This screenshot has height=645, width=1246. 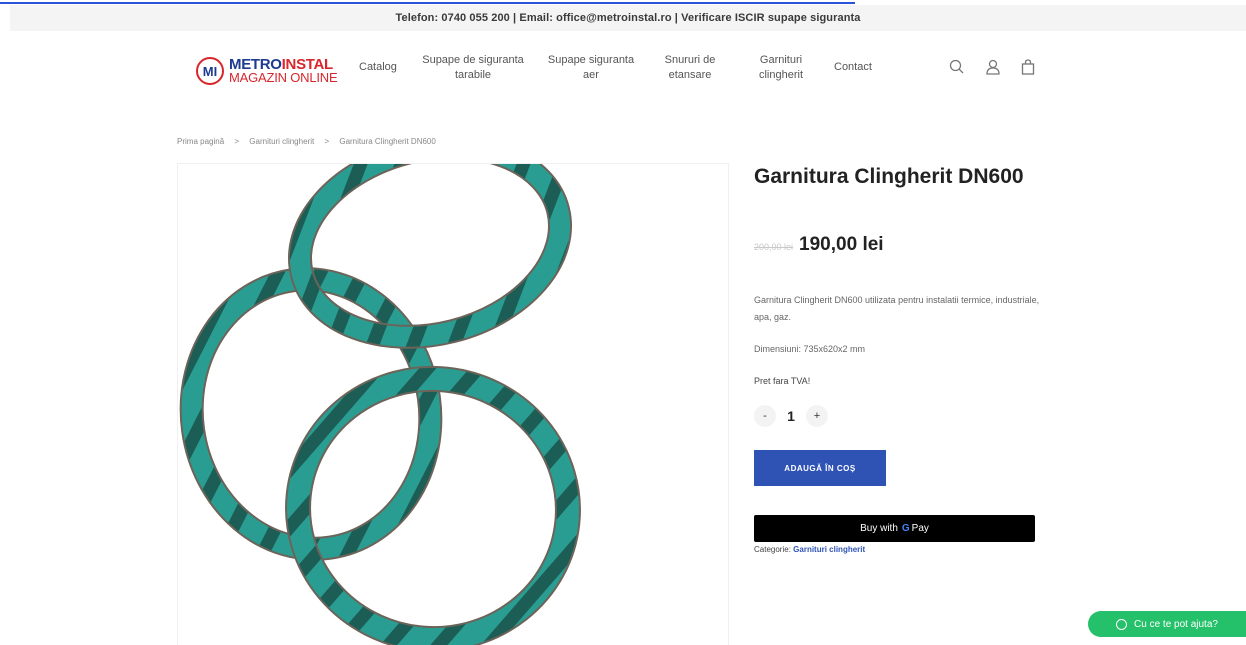 I want to click on quantity-value: 1, so click(x=791, y=416).